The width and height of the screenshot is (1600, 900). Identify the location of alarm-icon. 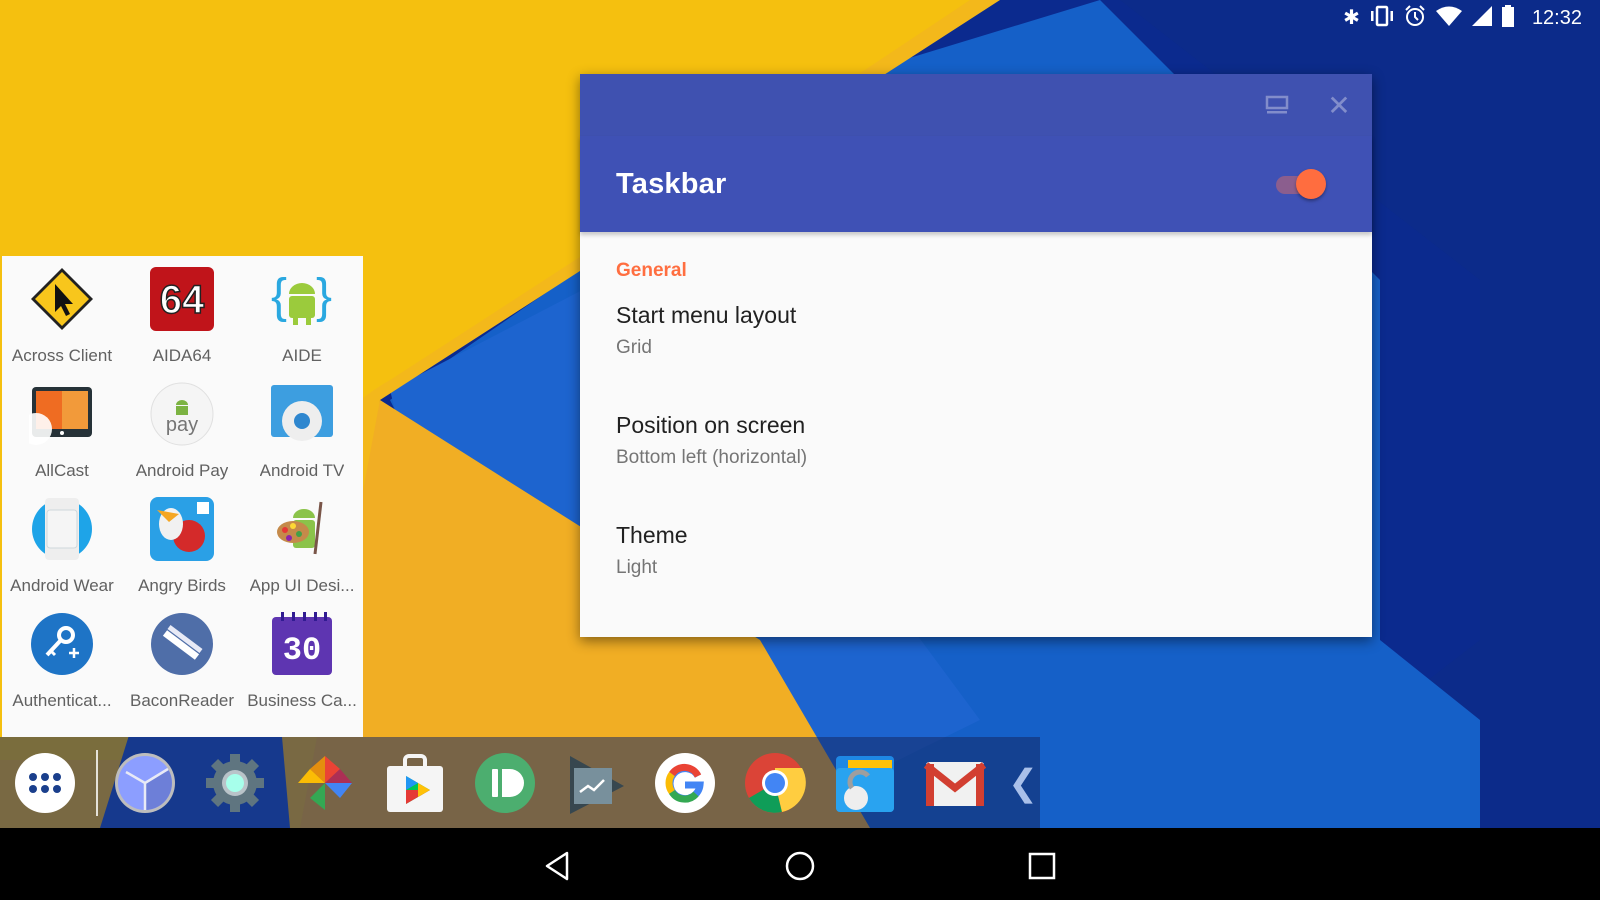
(1415, 18).